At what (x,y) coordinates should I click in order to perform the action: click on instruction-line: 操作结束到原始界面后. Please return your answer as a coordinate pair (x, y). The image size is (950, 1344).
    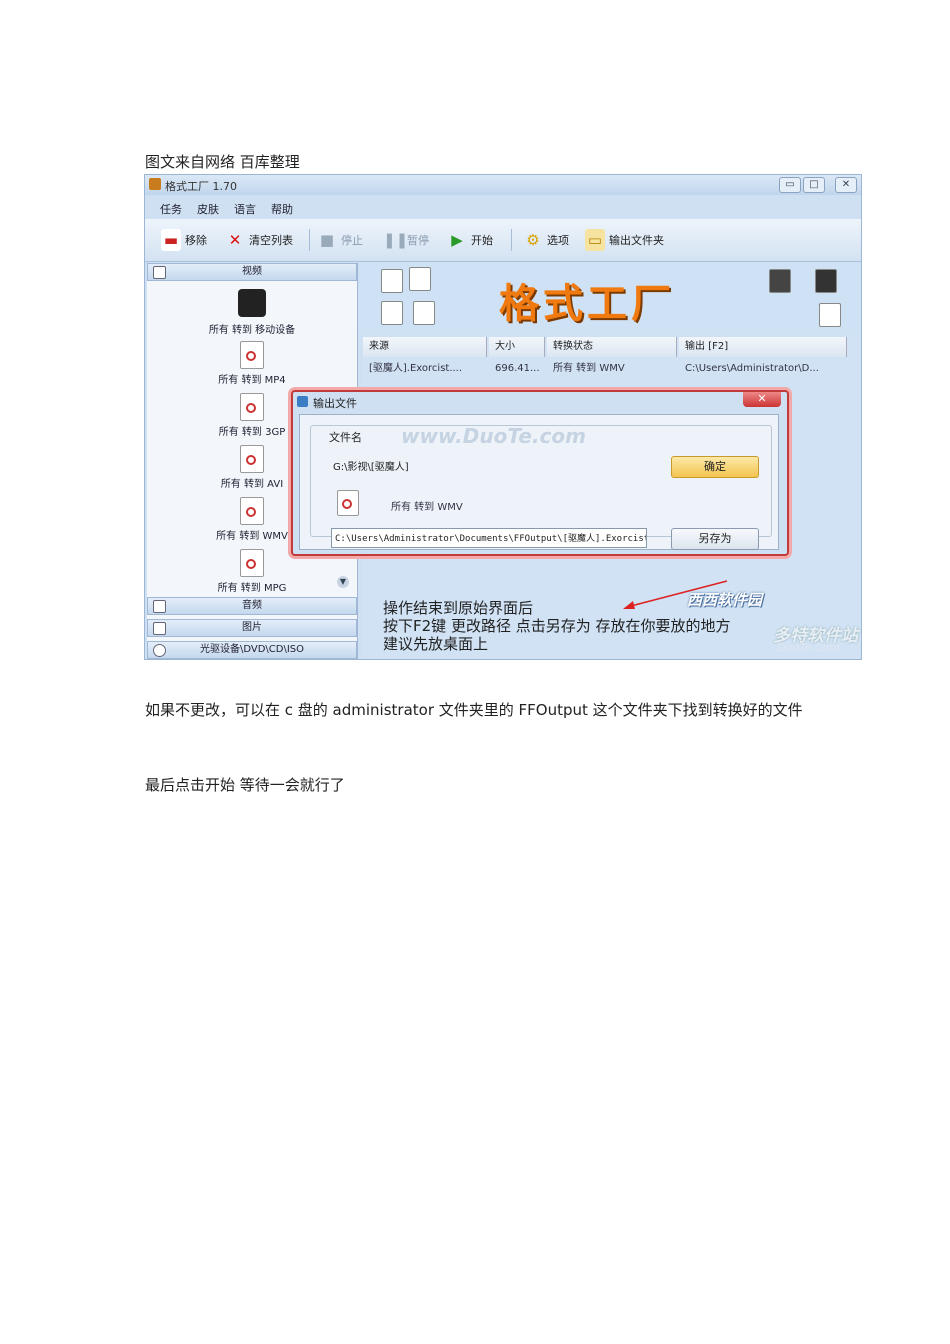
    Looking at the image, I should click on (458, 608).